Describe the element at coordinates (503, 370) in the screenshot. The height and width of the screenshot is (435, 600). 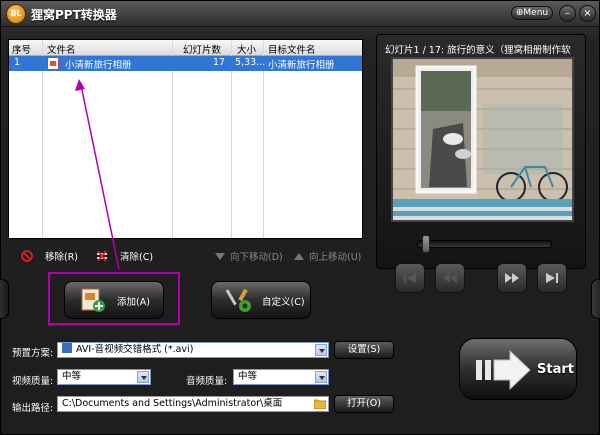
I see `start-arrow-icon` at that location.